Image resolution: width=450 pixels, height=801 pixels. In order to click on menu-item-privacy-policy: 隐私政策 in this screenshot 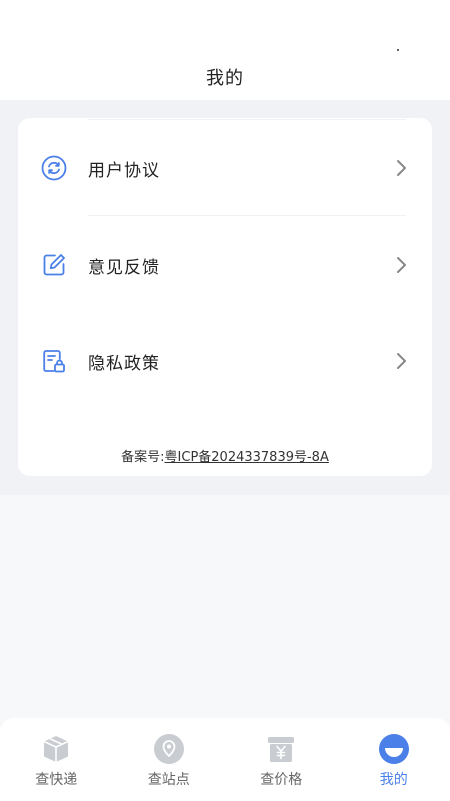, I will do `click(225, 361)`.